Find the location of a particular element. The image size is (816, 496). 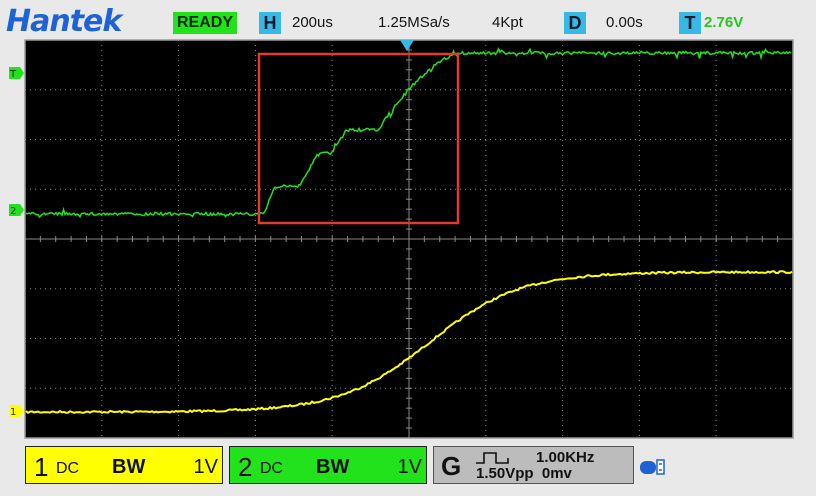

generator-amplitude: 1.50Vpp 0mv is located at coordinates (524, 473).